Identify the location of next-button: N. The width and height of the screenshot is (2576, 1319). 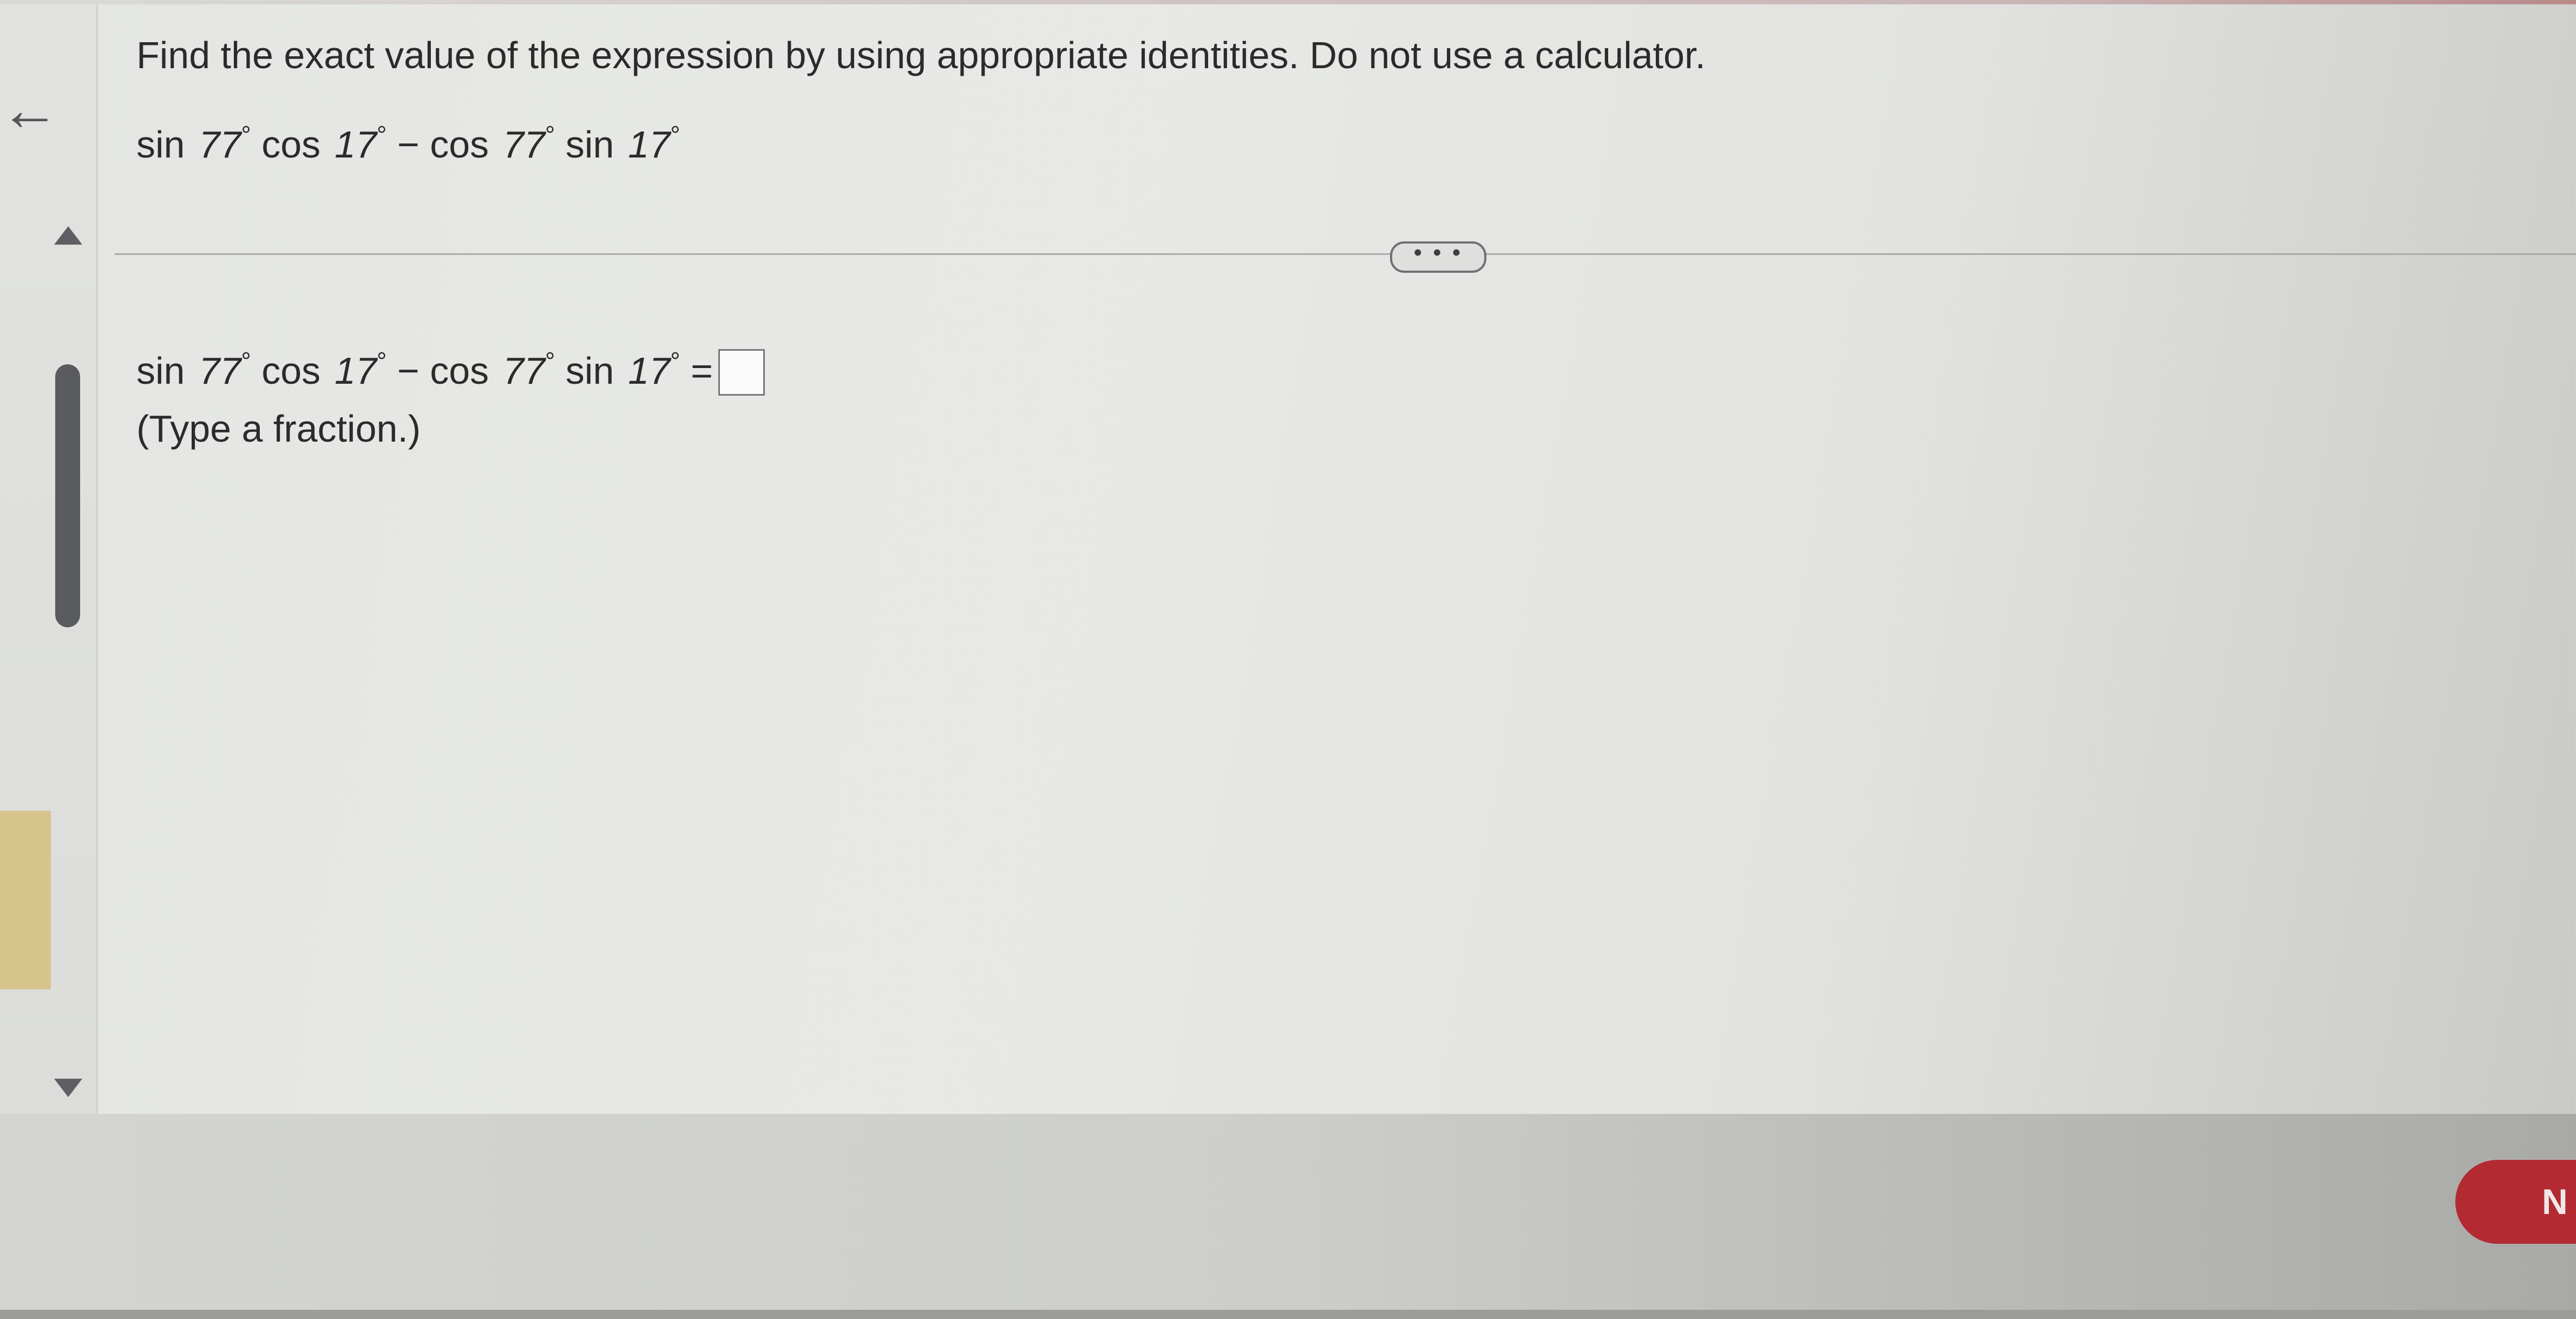
(2516, 1202).